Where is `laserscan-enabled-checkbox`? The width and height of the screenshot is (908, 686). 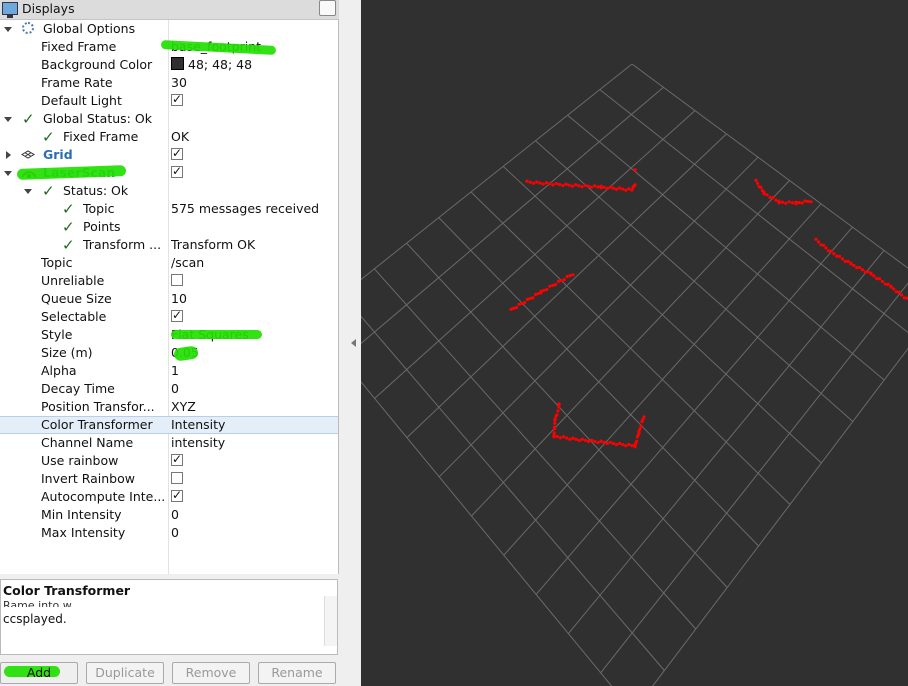
laserscan-enabled-checkbox is located at coordinates (177, 171).